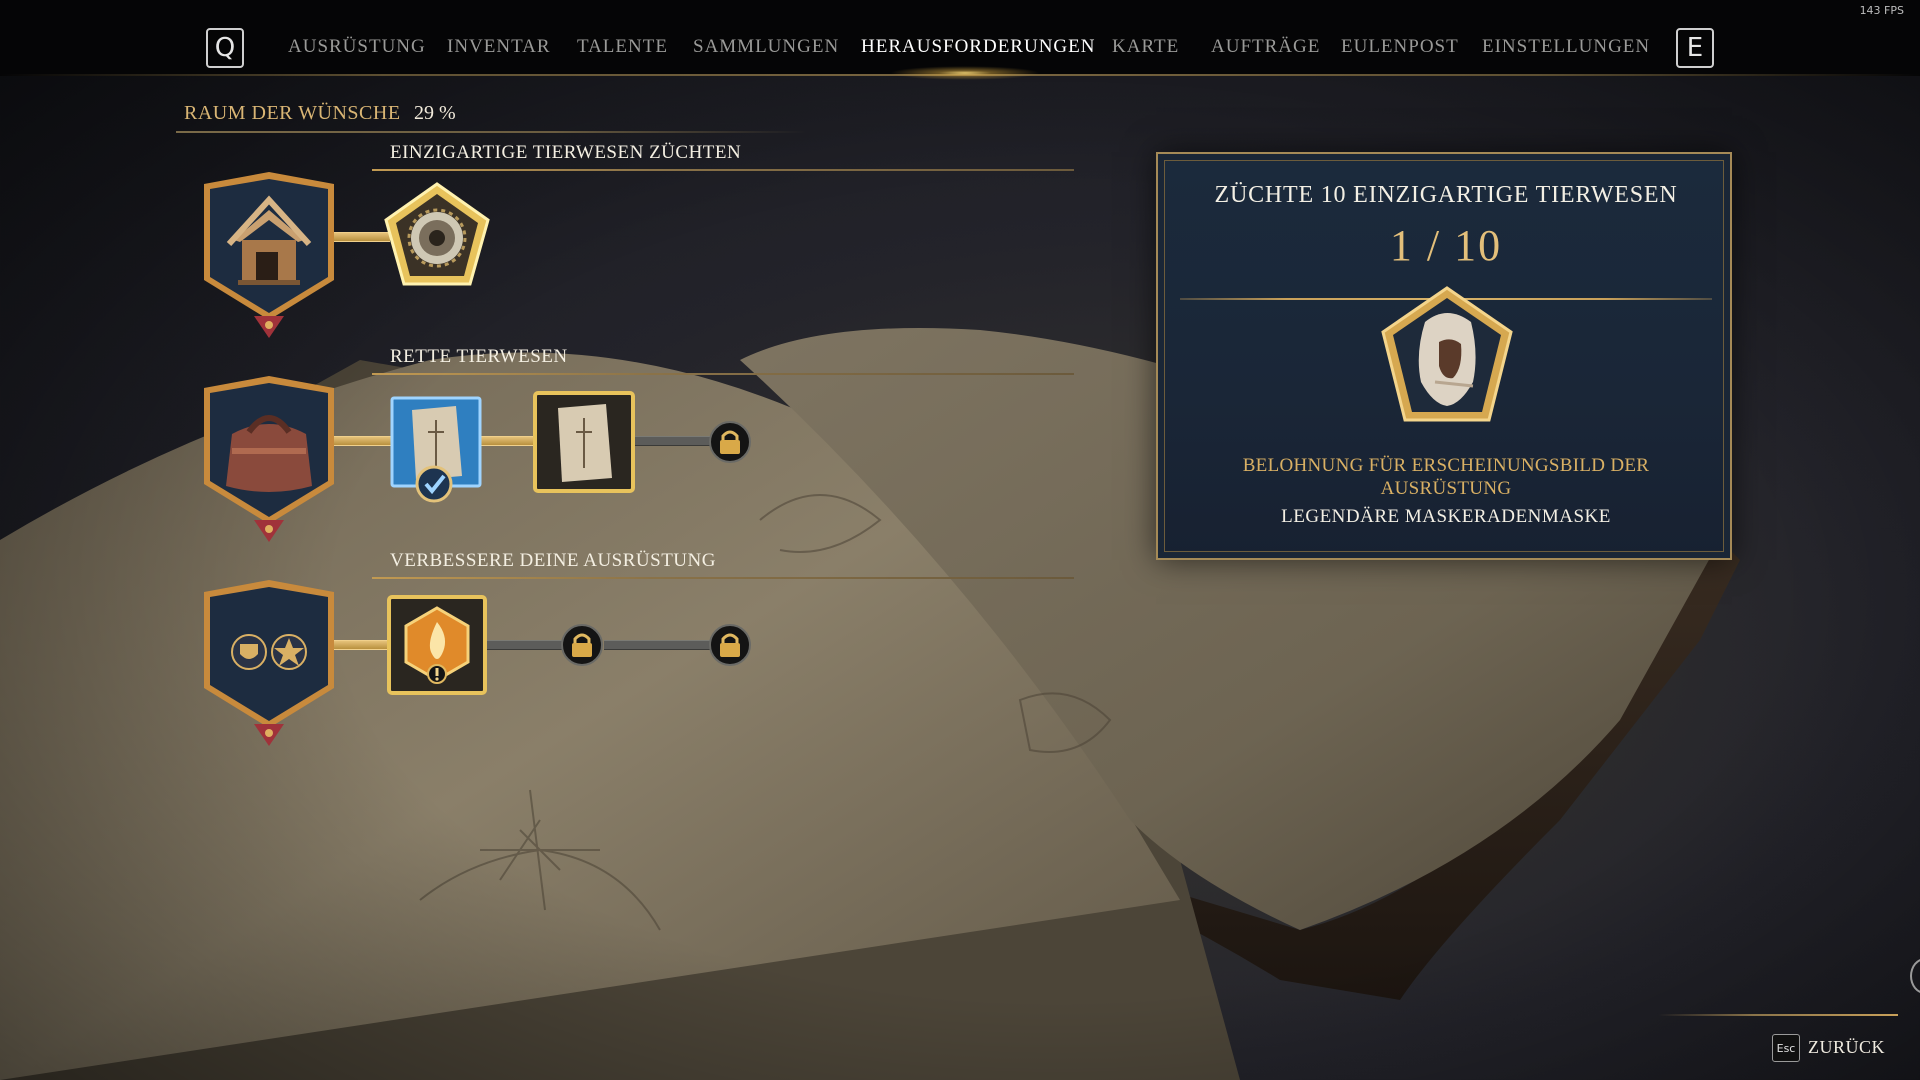 This screenshot has width=1920, height=1080. Describe the element at coordinates (622, 48) in the screenshot. I see `tab-talente: TALENTE` at that location.